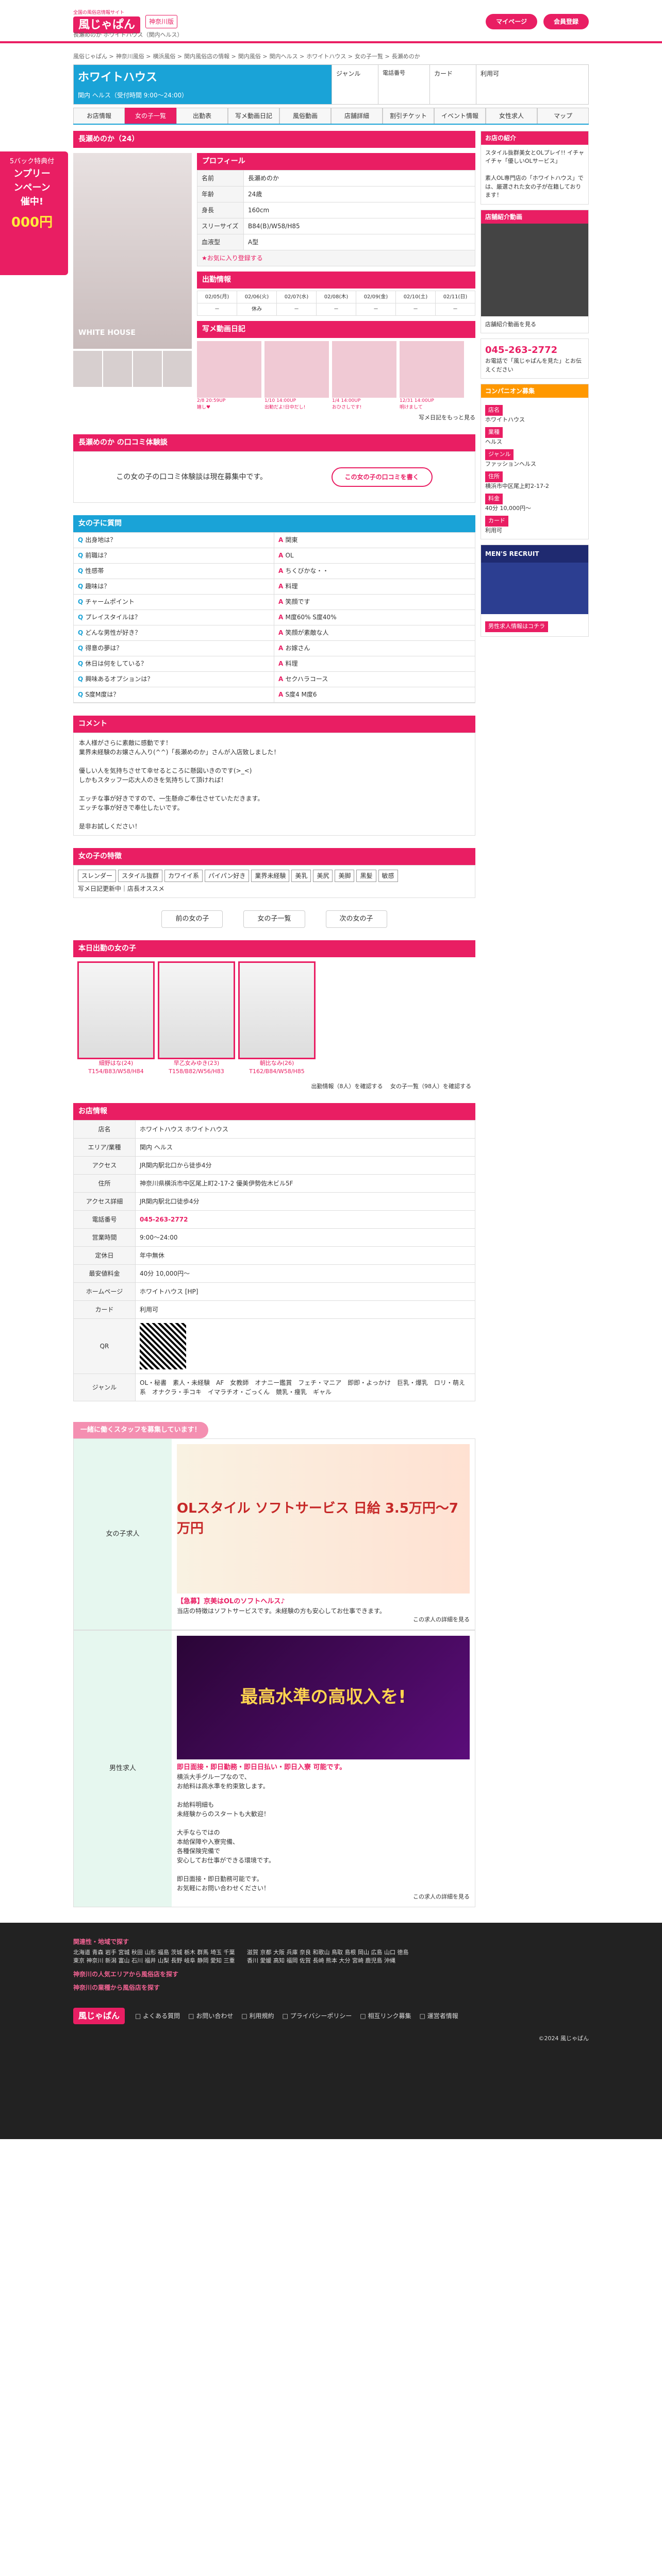 The image size is (662, 2576). What do you see at coordinates (204, 1953) in the screenshot?
I see `footer-link: 群馬` at bounding box center [204, 1953].